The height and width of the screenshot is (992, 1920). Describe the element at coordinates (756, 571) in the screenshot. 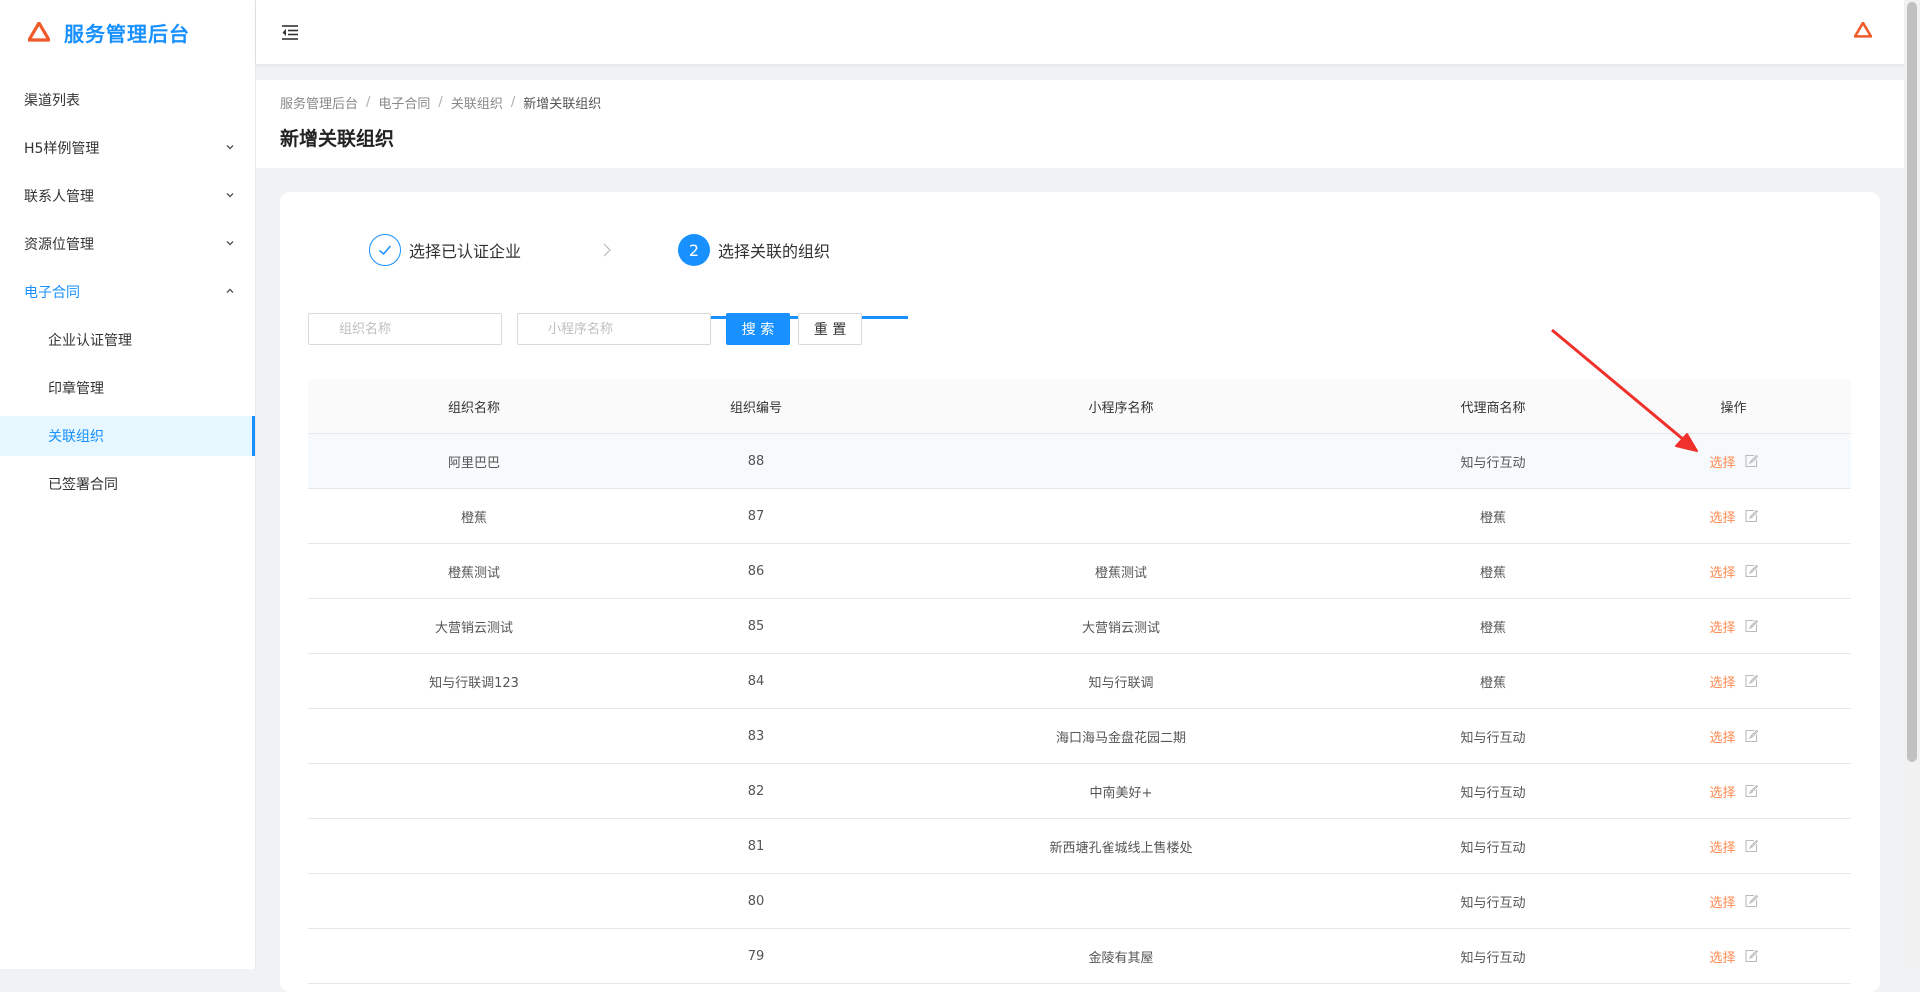

I see `cell-org-id: 86` at that location.